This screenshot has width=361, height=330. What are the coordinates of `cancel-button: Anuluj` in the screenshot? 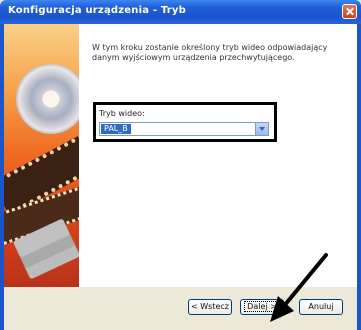 It's located at (321, 307).